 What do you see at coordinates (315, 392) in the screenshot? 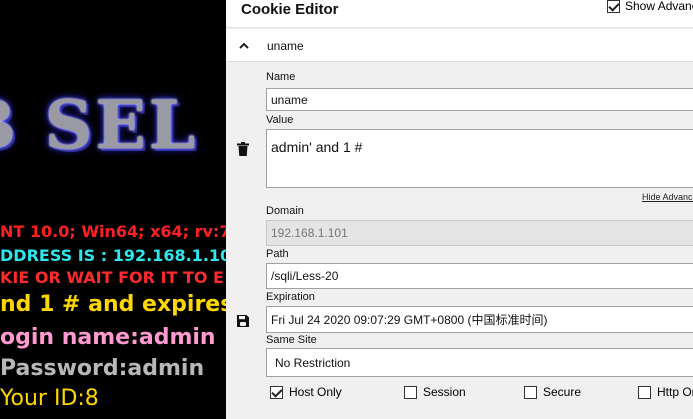
I see `host-only-label: Host Only` at bounding box center [315, 392].